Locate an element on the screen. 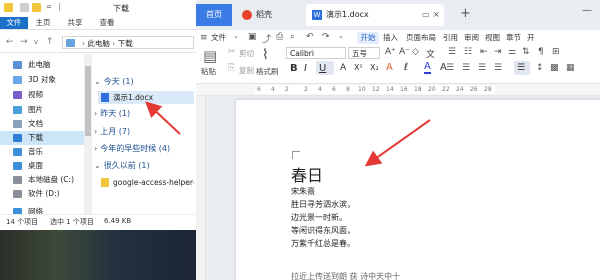 This screenshot has width=600, height=280. tab-close-icon: × is located at coordinates (436, 15).